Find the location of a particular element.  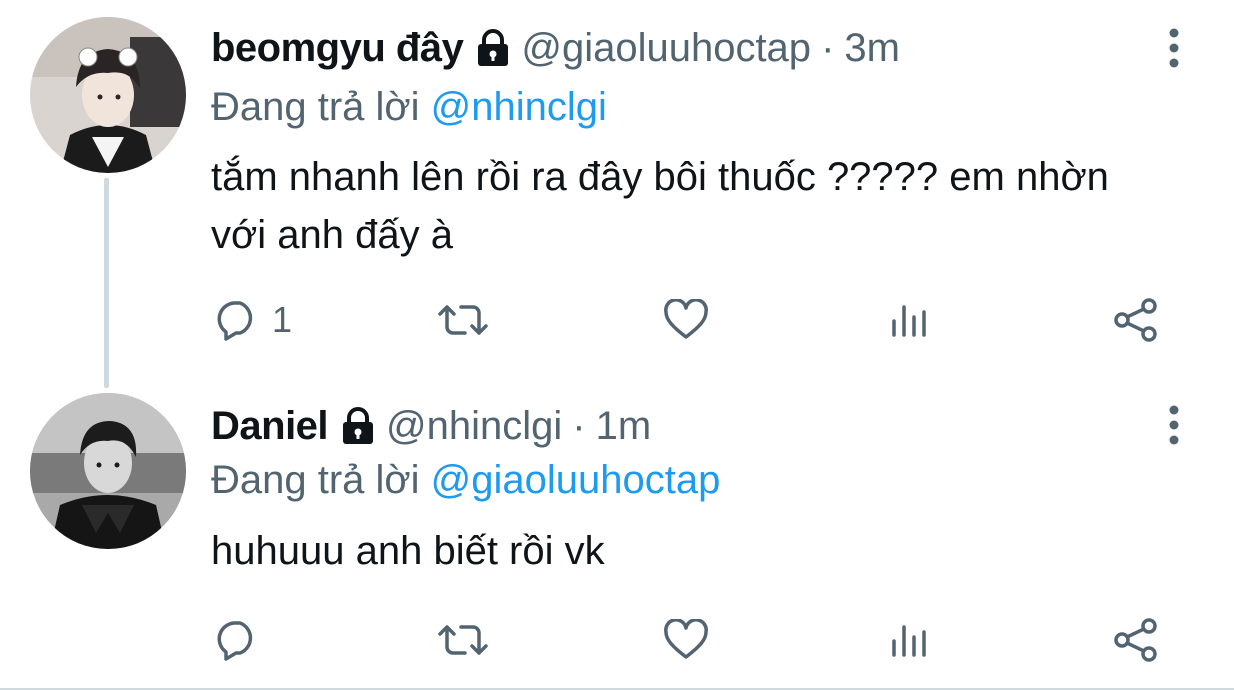

handle: @nhinclgi is located at coordinates (474, 426).